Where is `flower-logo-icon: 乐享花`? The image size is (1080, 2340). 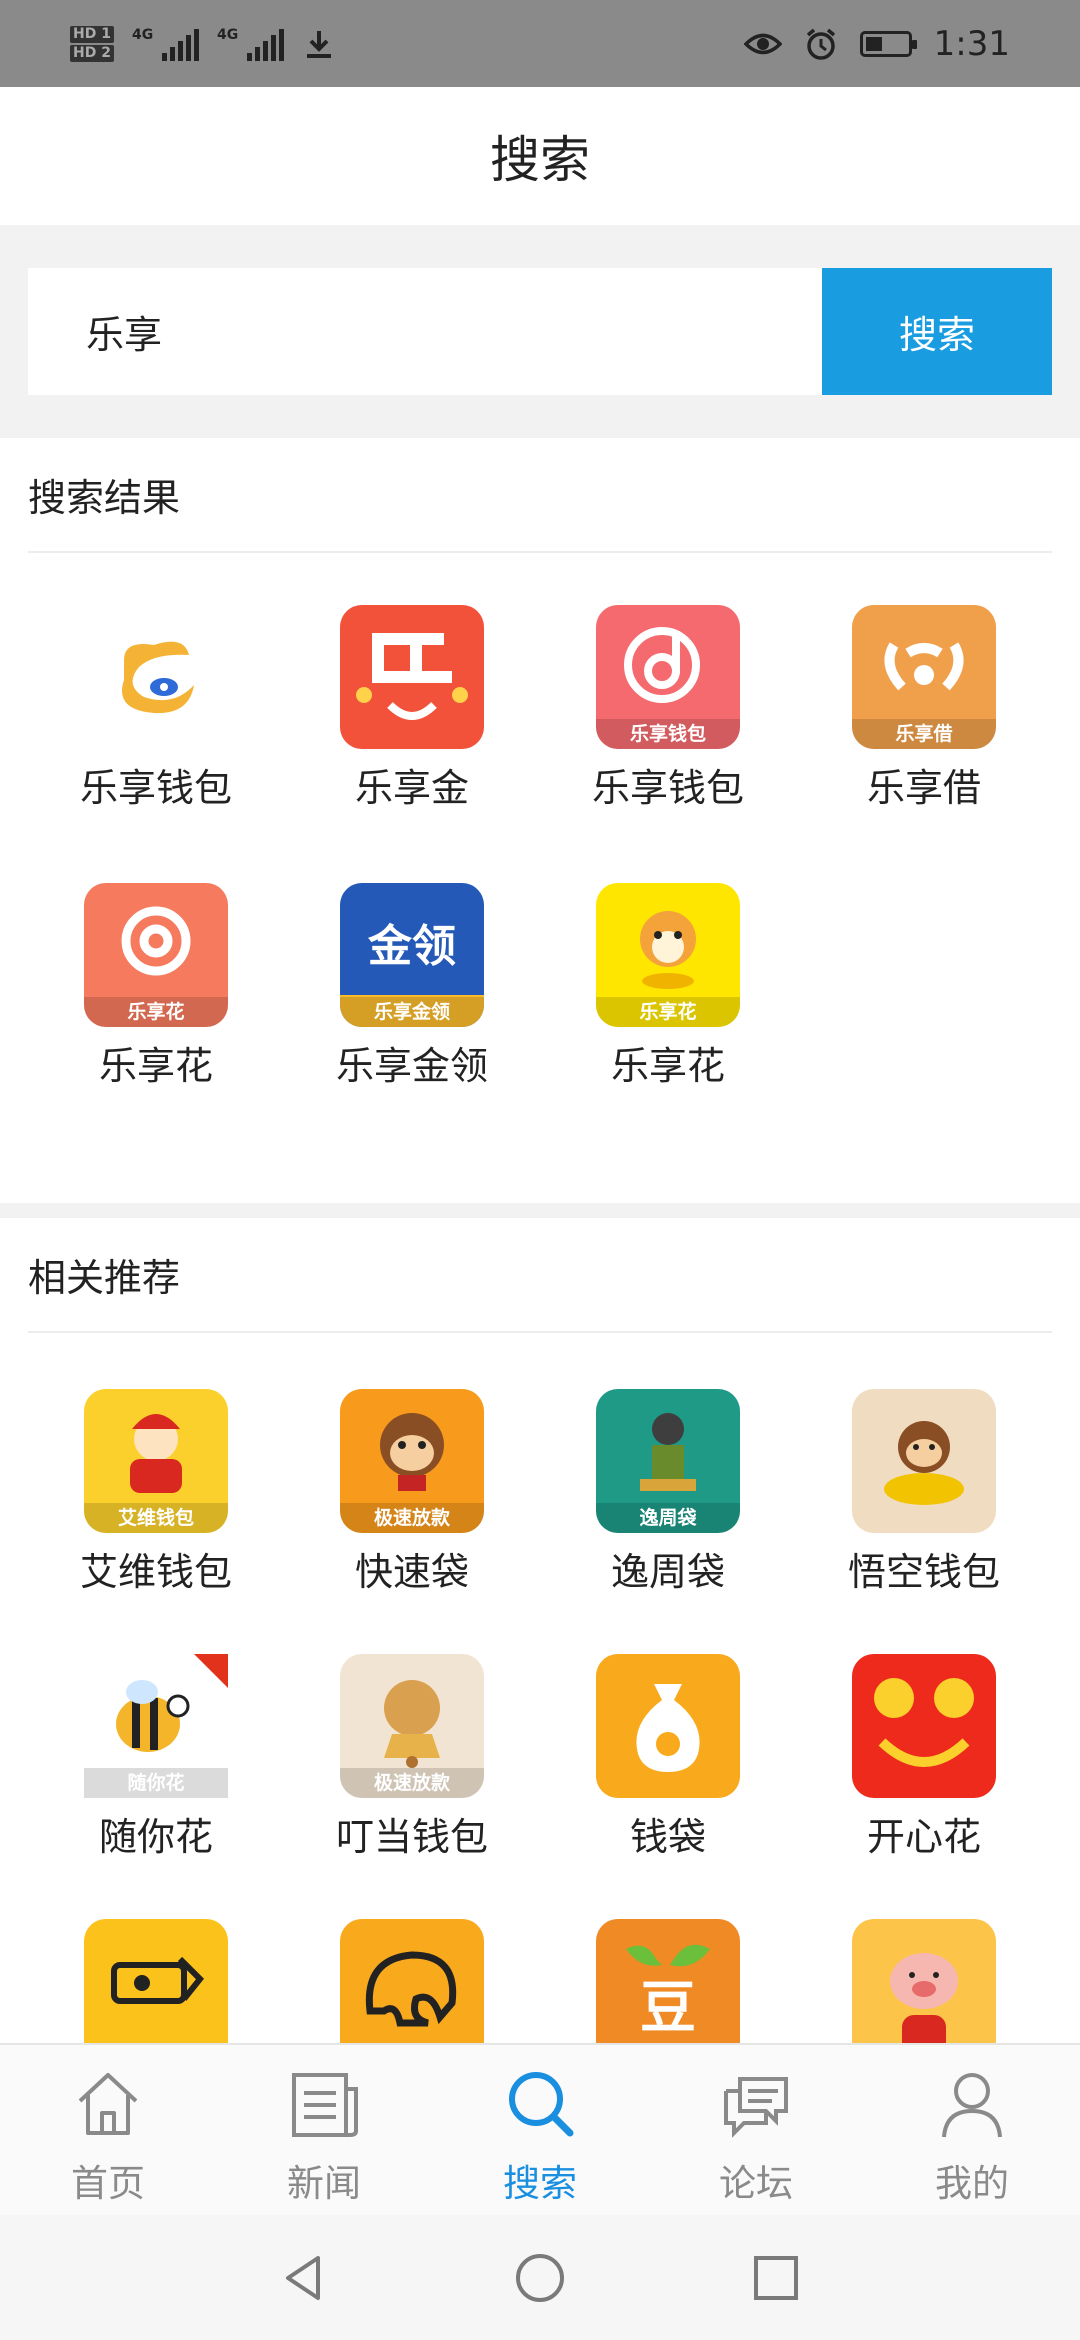
flower-logo-icon: 乐享花 is located at coordinates (156, 955).